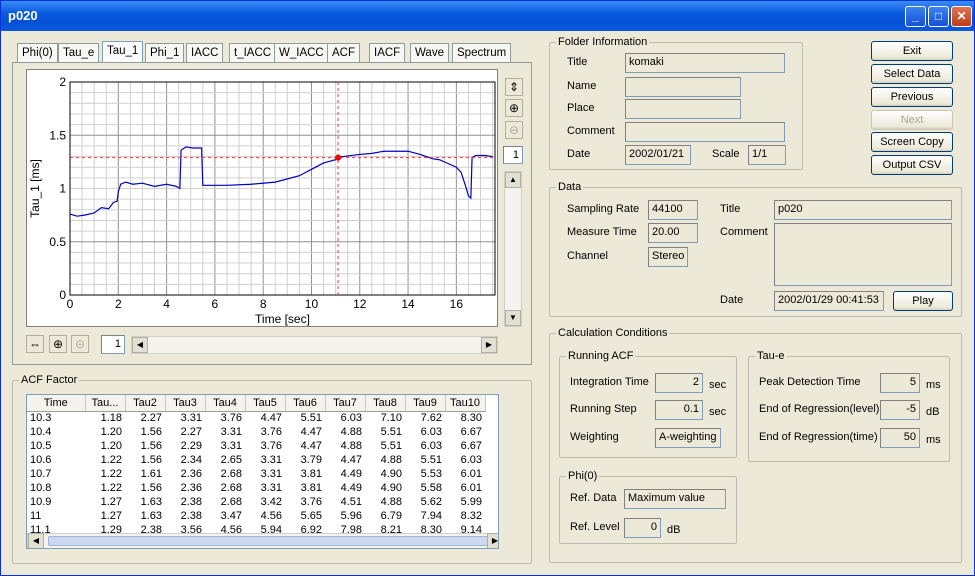 Image resolution: width=975 pixels, height=576 pixels. Describe the element at coordinates (305, 403) in the screenshot. I see `column-header: Tau6` at that location.